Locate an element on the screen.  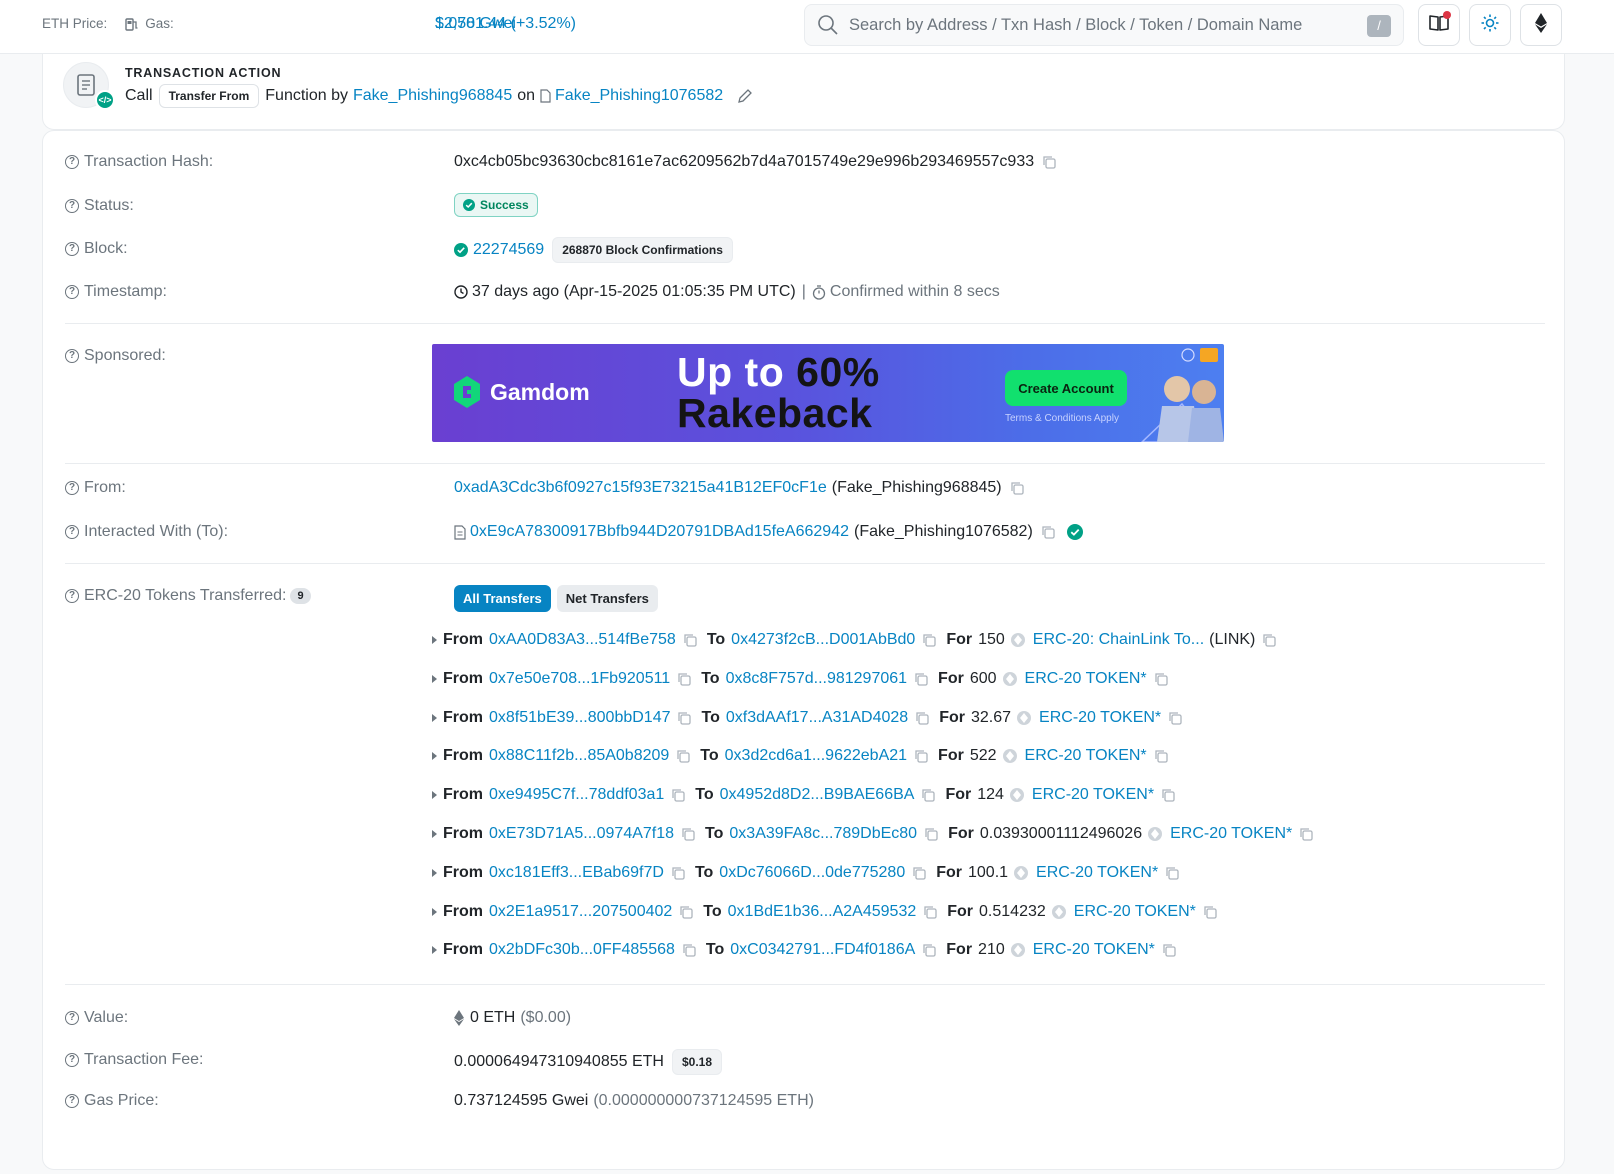
transfer-to-link: 0xf3dAAf17...A31AD4028 is located at coordinates (817, 718).